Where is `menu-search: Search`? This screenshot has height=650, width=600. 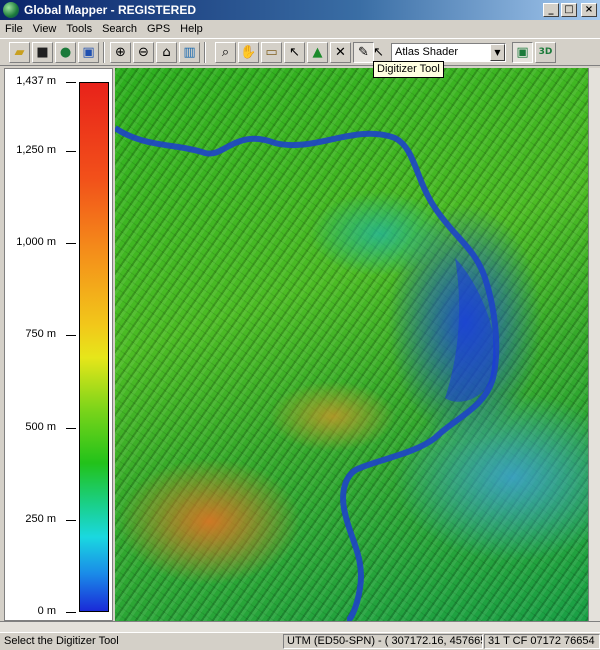
menu-search: Search is located at coordinates (119, 29).